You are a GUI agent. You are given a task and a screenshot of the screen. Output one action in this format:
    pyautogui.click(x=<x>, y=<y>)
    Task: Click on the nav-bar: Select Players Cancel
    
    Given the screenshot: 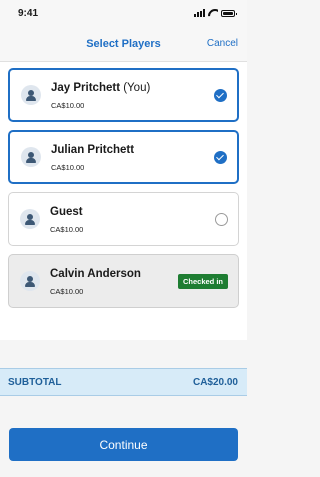 What is the action you would take?
    pyautogui.click(x=123, y=44)
    